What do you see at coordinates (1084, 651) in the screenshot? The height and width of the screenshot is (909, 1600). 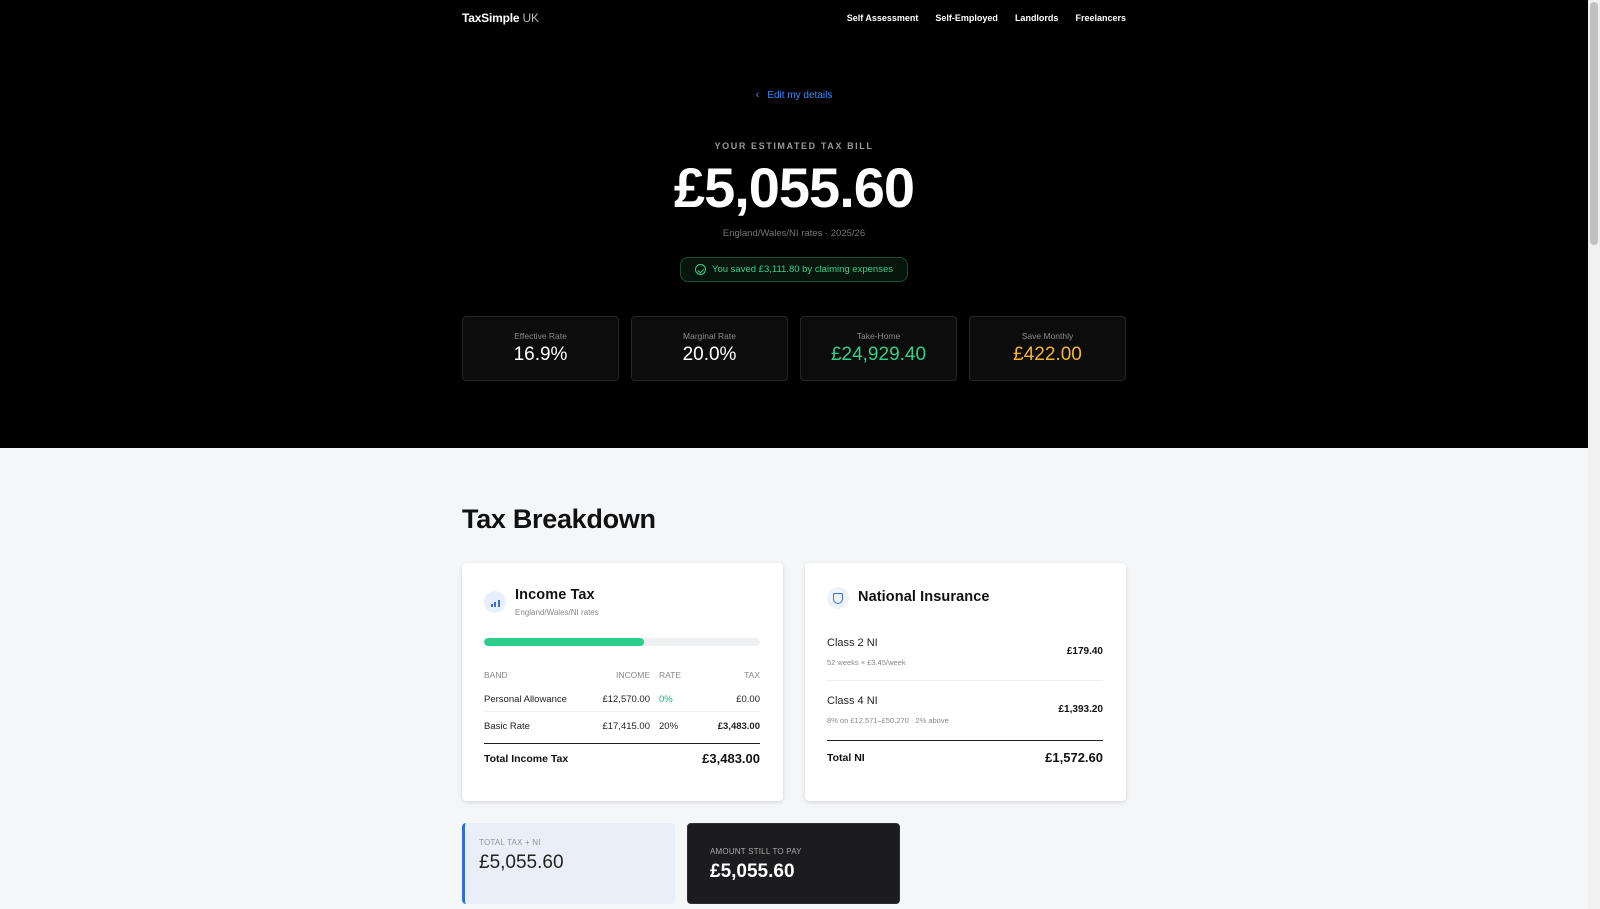 I see `ni-class-value: £179.40` at bounding box center [1084, 651].